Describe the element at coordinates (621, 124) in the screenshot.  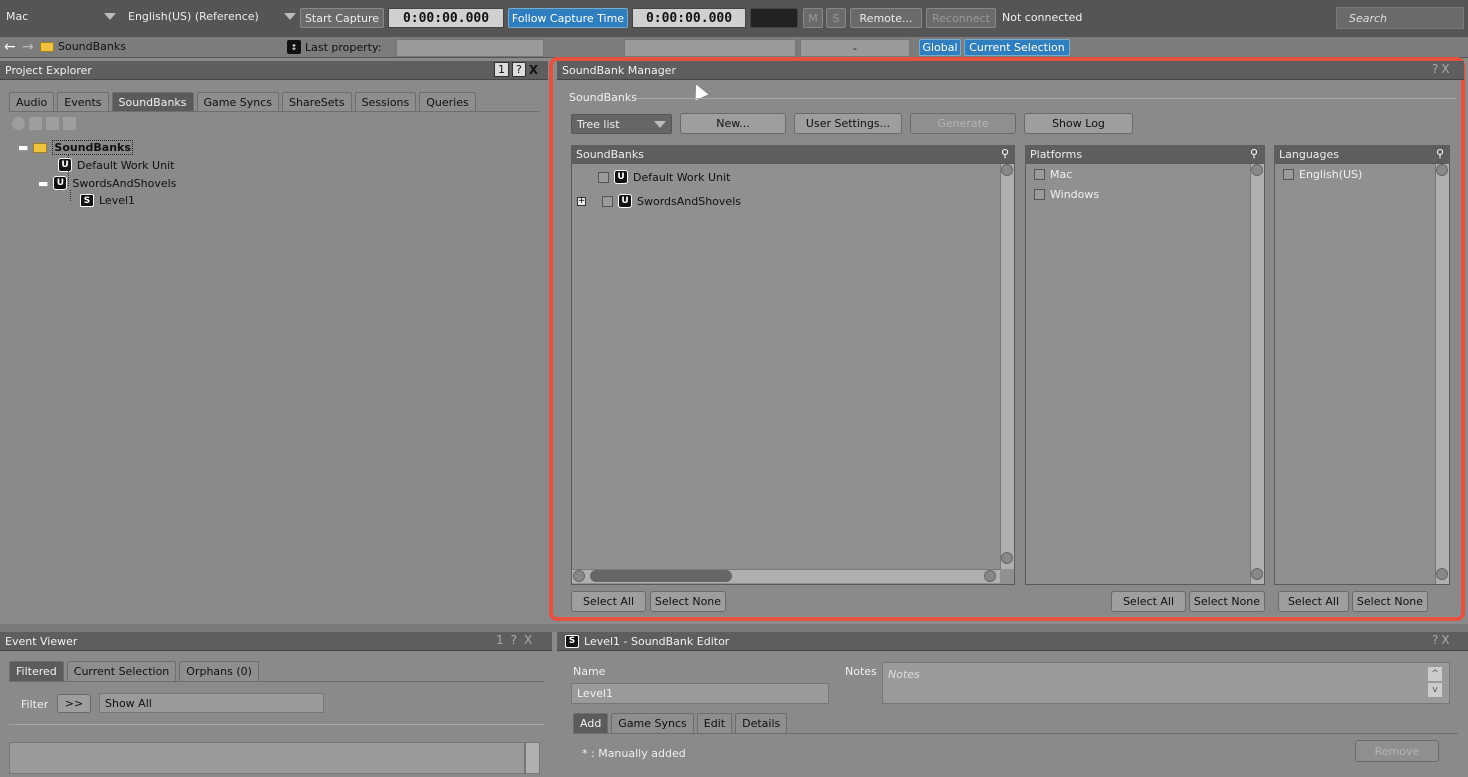
I see `view-mode-dropdown: Tree list` at that location.